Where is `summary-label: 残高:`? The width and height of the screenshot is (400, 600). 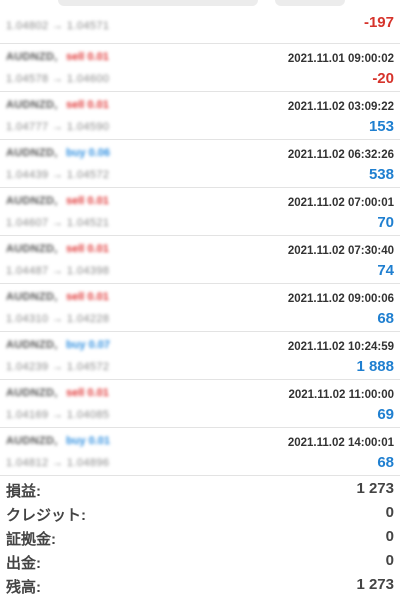 summary-label: 残高: is located at coordinates (23, 587).